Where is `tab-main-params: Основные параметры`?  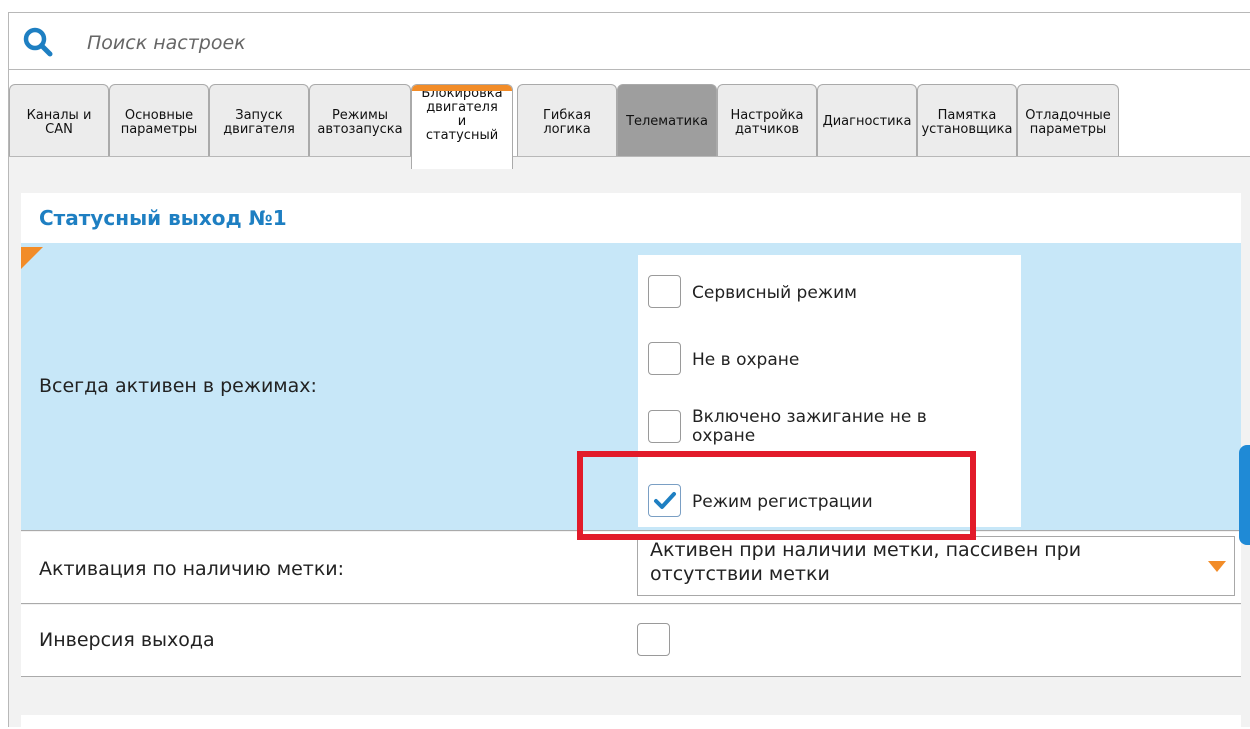 tab-main-params: Основные параметры is located at coordinates (159, 120).